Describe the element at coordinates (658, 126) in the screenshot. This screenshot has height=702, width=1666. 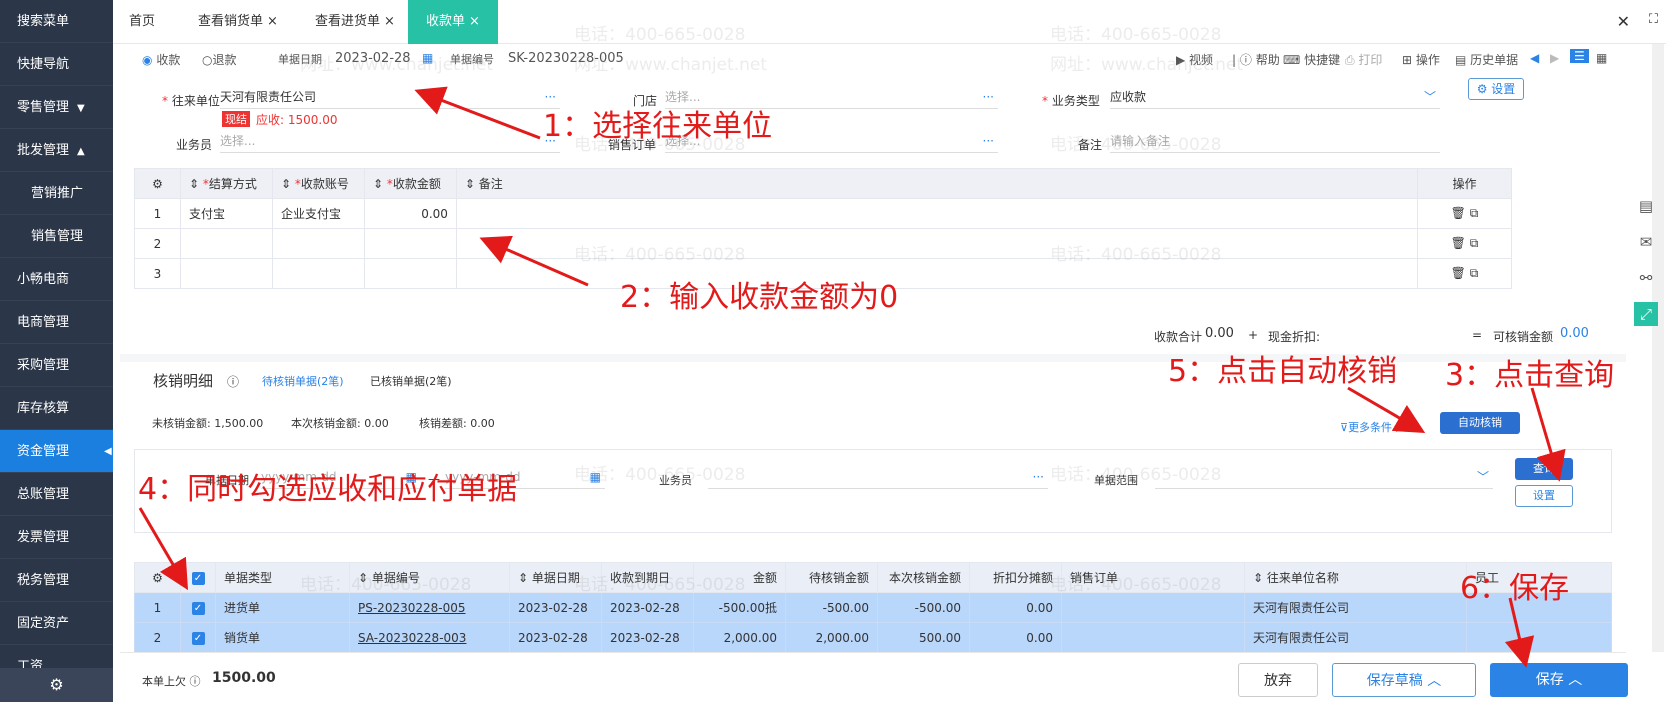
I see `annotation-step-1: 1：选择往来单位` at that location.